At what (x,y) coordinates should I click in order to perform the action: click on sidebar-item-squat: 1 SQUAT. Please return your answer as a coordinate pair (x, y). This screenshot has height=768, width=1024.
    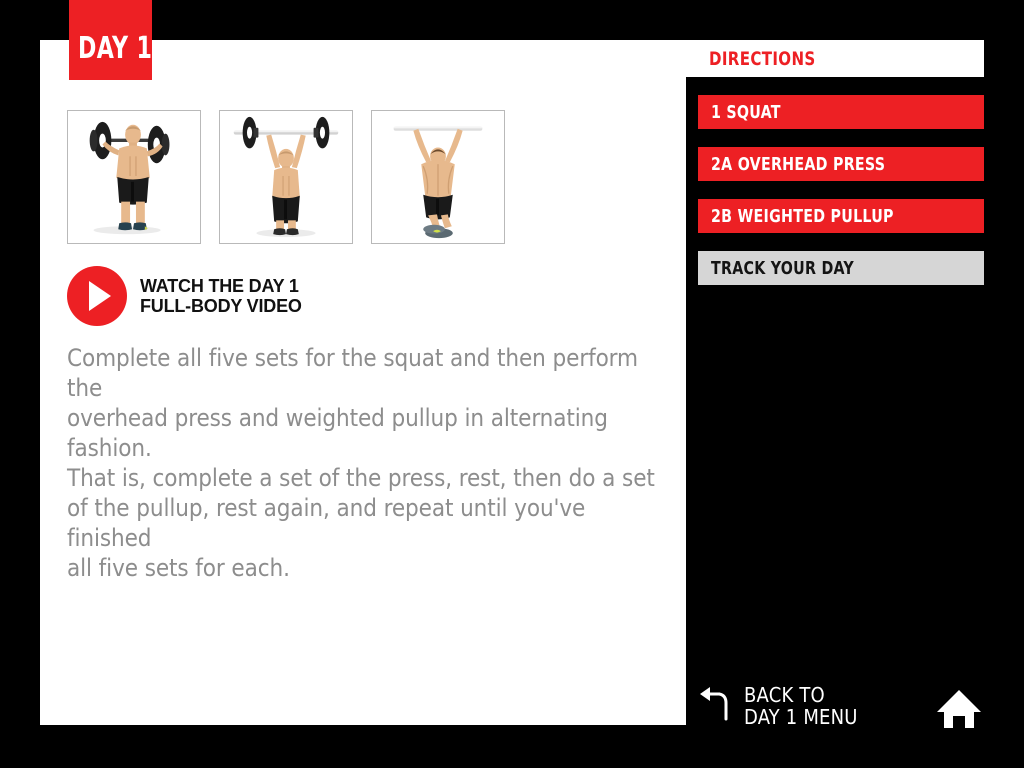
    Looking at the image, I should click on (841, 112).